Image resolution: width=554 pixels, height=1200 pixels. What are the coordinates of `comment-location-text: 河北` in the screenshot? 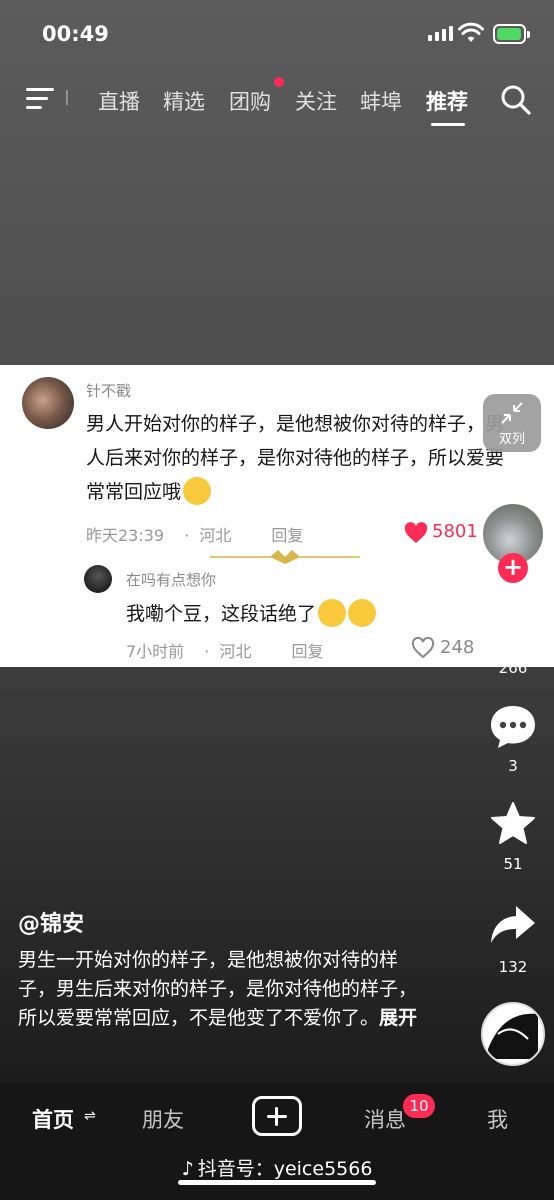 It's located at (215, 535).